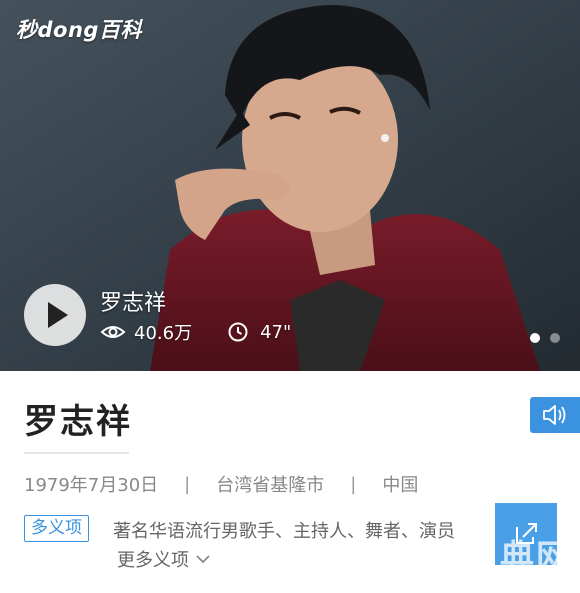 Image resolution: width=580 pixels, height=593 pixels. Describe the element at coordinates (153, 560) in the screenshot. I see `more-meanings-label: 更多义项` at that location.